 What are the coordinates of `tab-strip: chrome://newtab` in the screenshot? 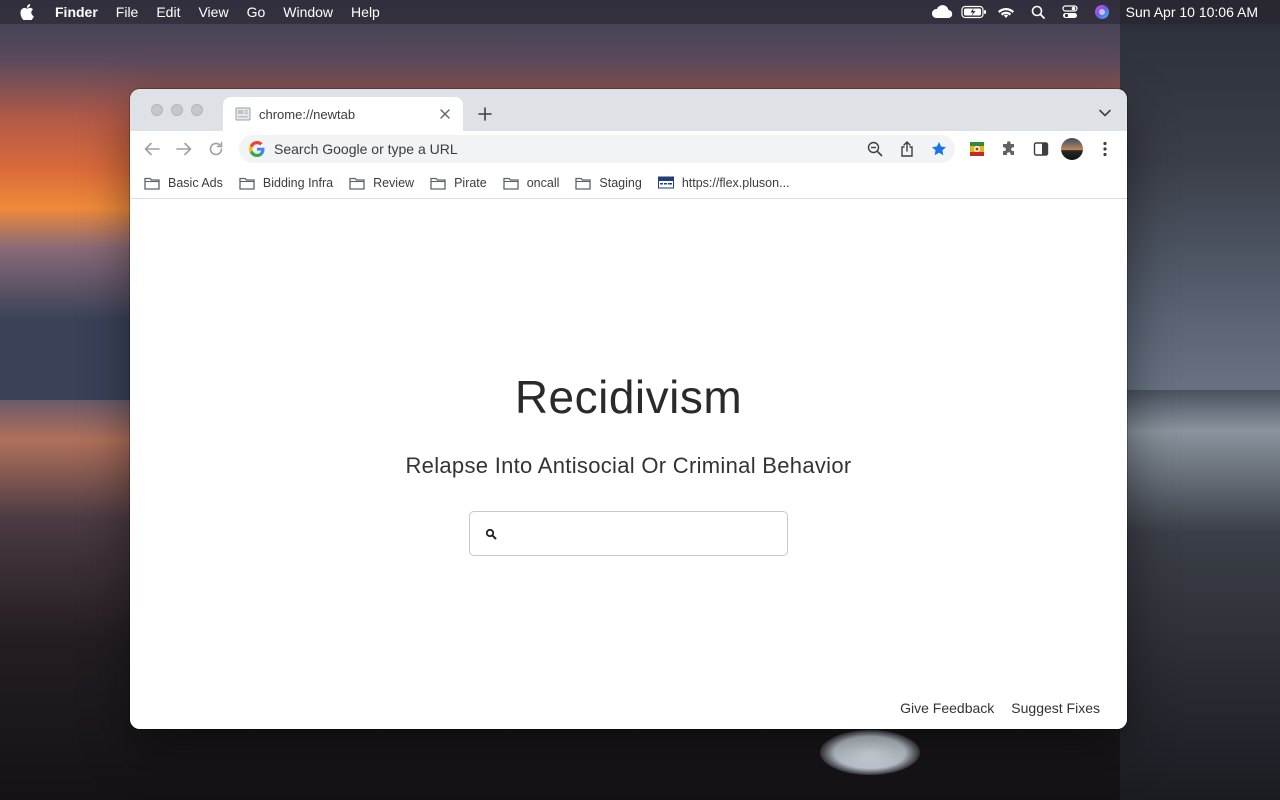 It's located at (628, 110).